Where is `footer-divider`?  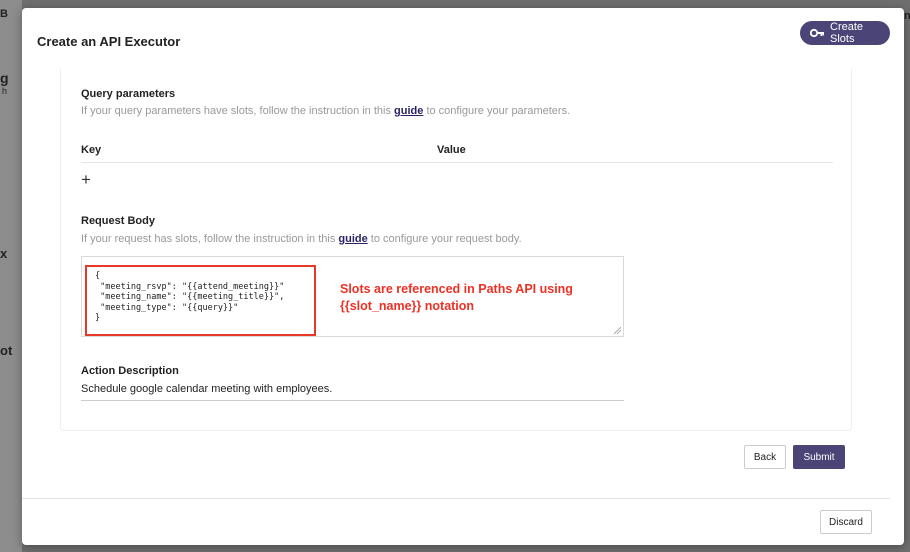 footer-divider is located at coordinates (456, 498).